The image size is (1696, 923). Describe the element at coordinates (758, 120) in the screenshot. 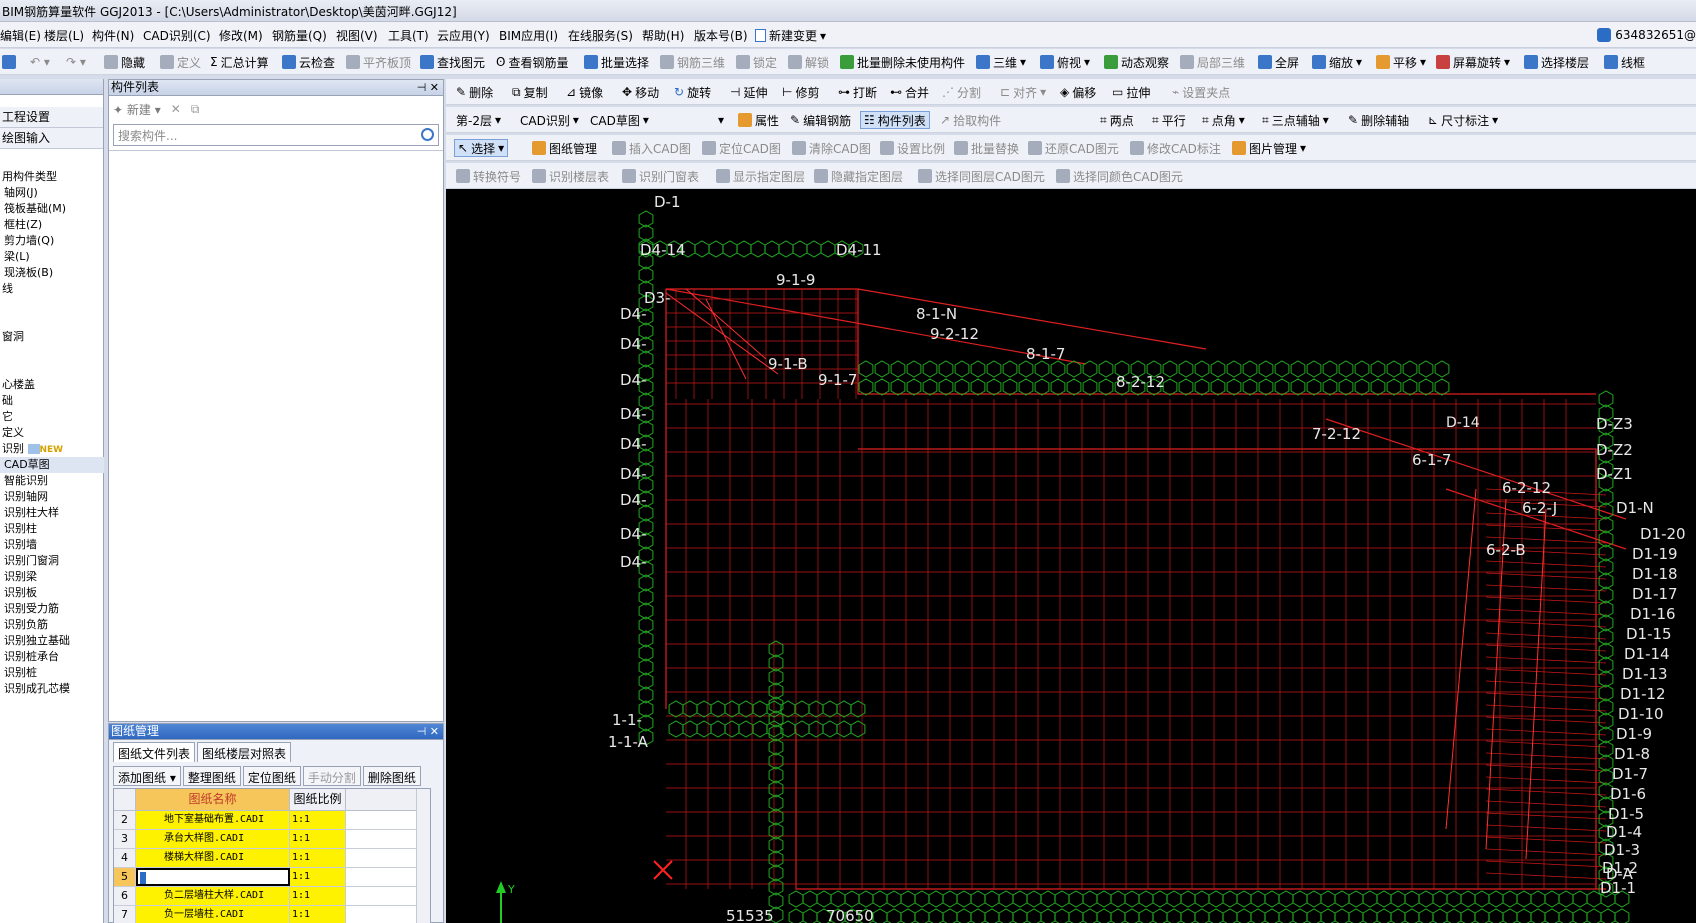

I see `properties-button: 属性` at that location.